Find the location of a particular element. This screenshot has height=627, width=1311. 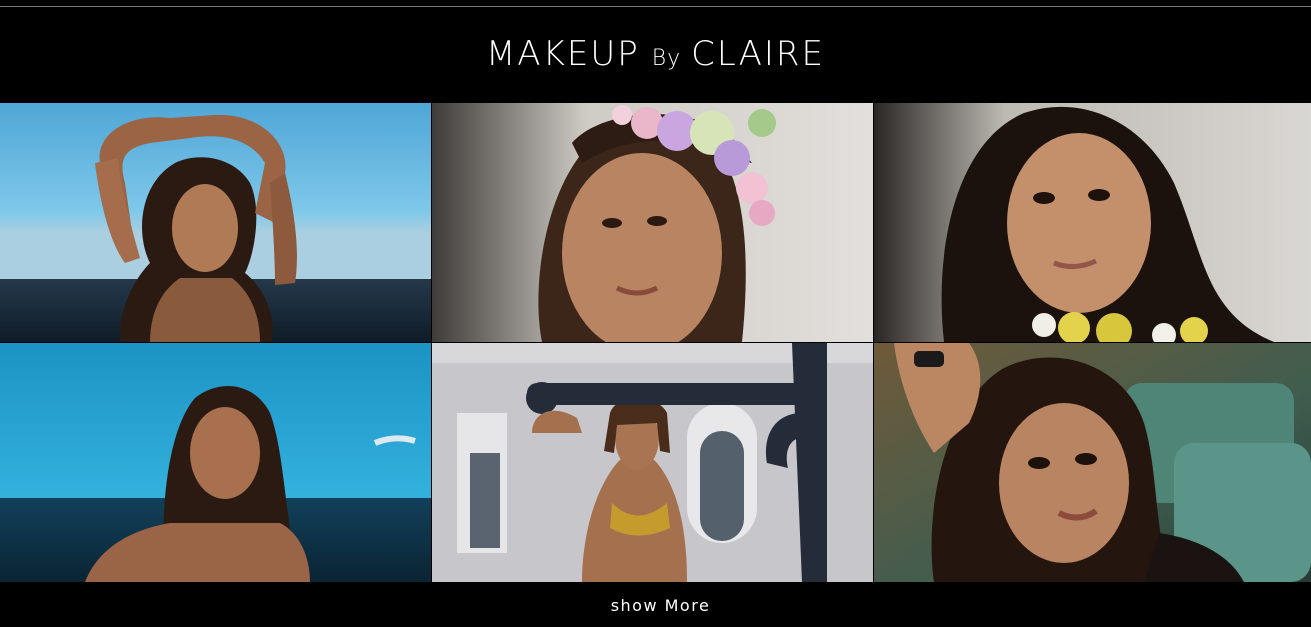

logo-word-makeup: MAKEUP is located at coordinates (562, 53).